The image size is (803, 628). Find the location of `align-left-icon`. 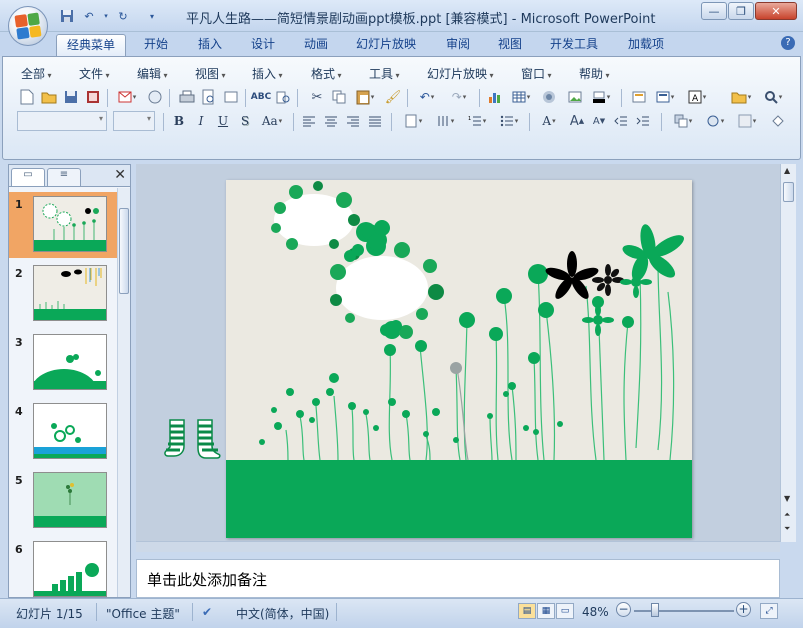

align-left-icon is located at coordinates (309, 121).